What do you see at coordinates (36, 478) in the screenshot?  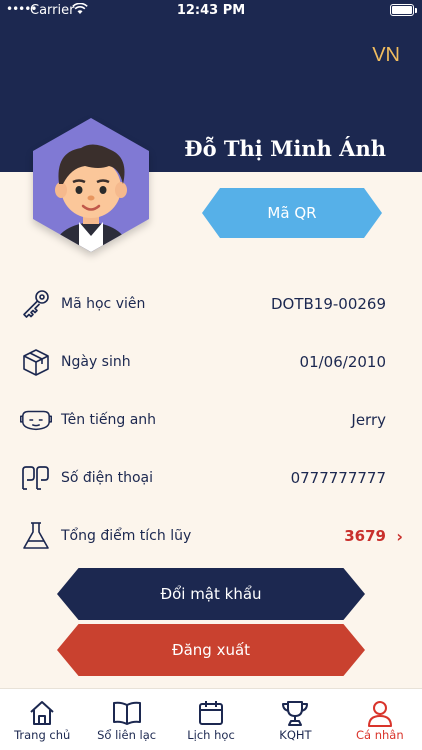 I see `phone-contacts-icon` at bounding box center [36, 478].